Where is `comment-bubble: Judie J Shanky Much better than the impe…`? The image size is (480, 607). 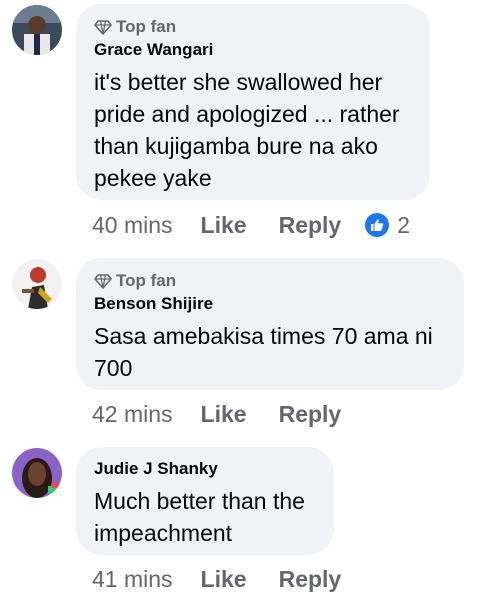
comment-bubble: Judie J Shanky Much better than the impe… is located at coordinates (205, 501).